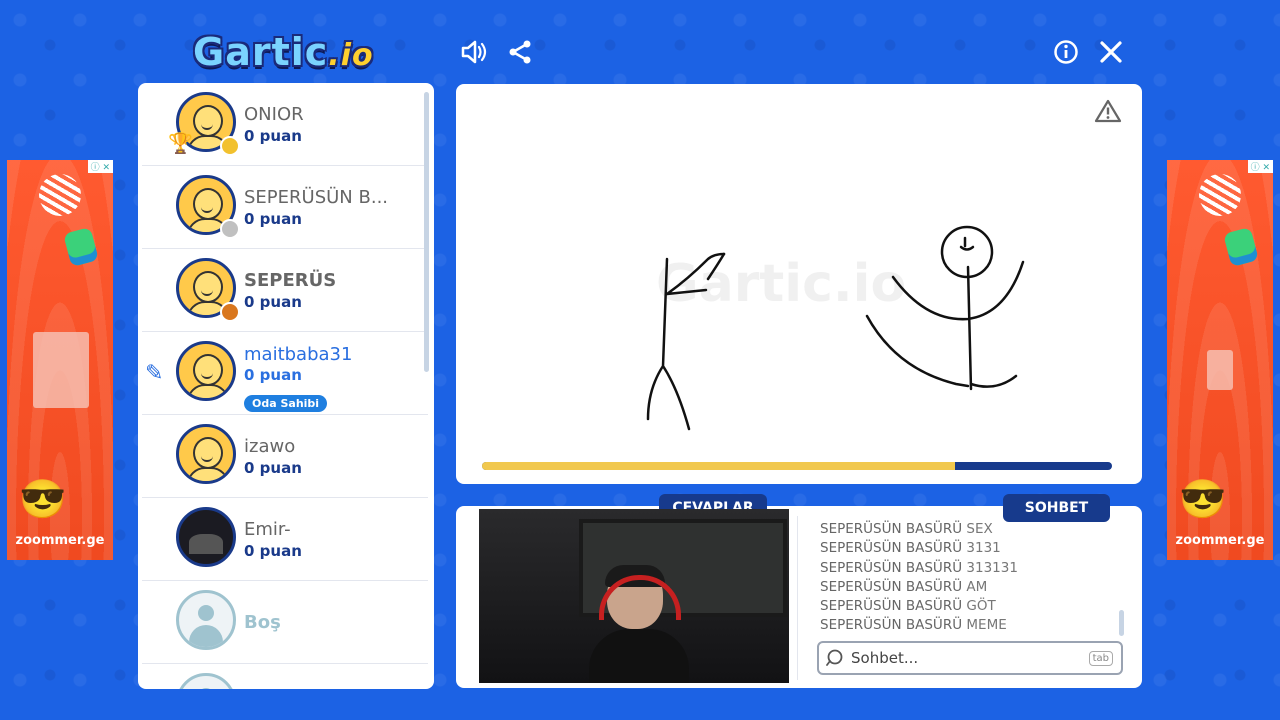  I want to click on gartic-logo: Gartic.io, so click(283, 52).